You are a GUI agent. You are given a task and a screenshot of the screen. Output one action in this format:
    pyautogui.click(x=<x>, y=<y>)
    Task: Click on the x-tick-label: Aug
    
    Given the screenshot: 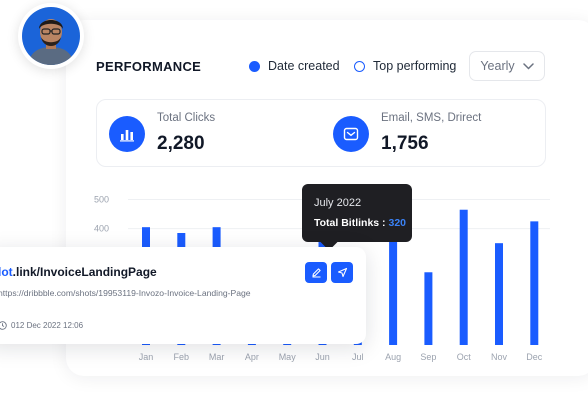 What is the action you would take?
    pyautogui.click(x=393, y=357)
    